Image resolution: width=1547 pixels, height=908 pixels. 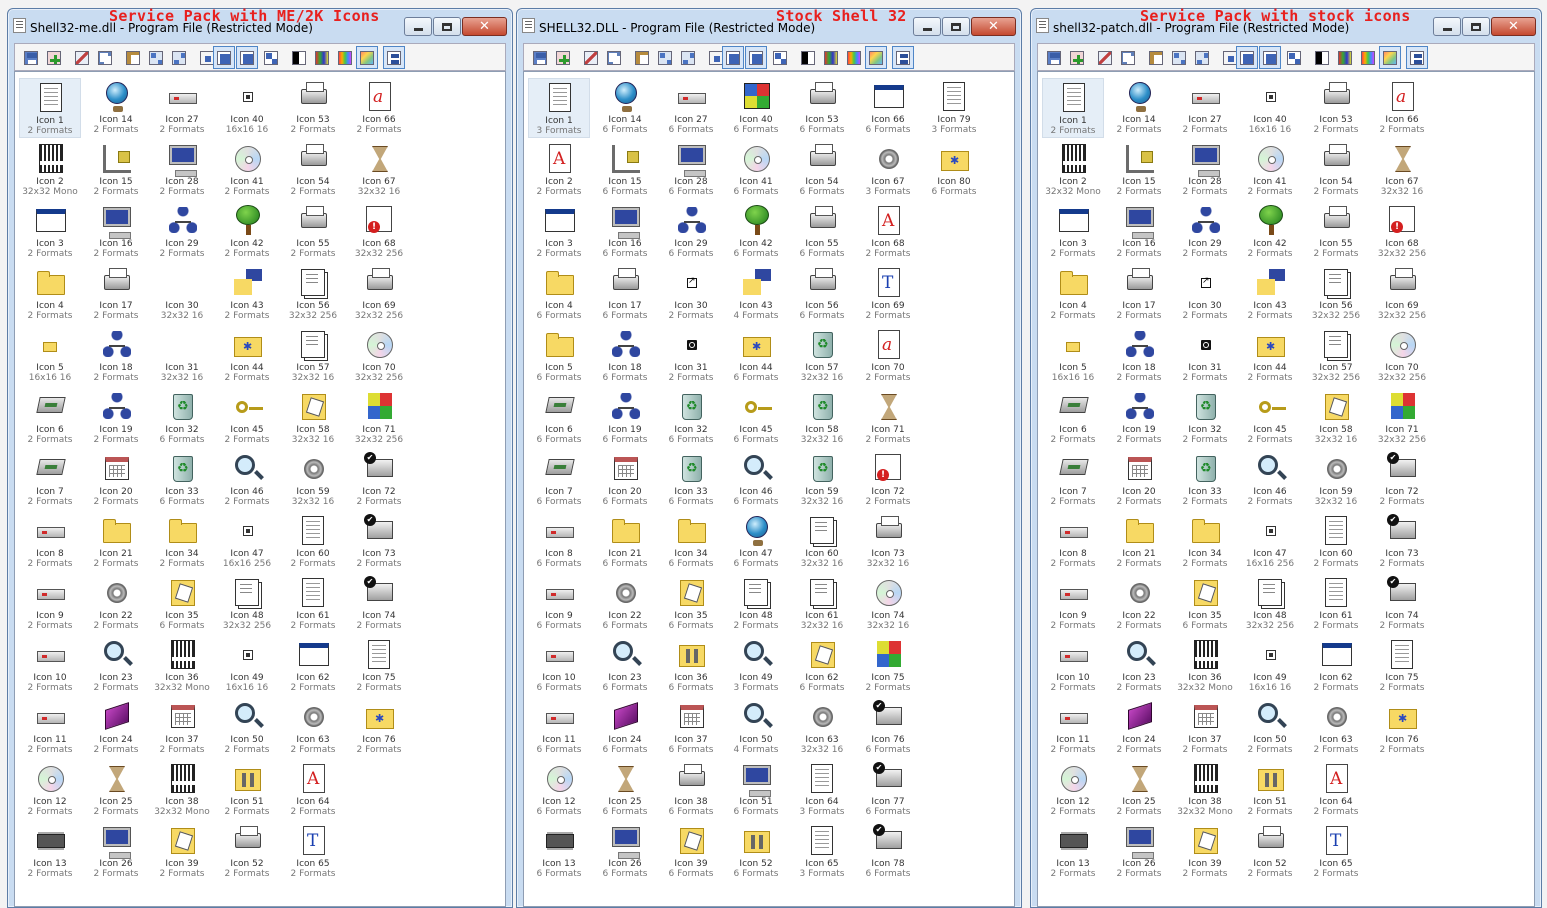 I want to click on truecolor-button, so click(x=876, y=57).